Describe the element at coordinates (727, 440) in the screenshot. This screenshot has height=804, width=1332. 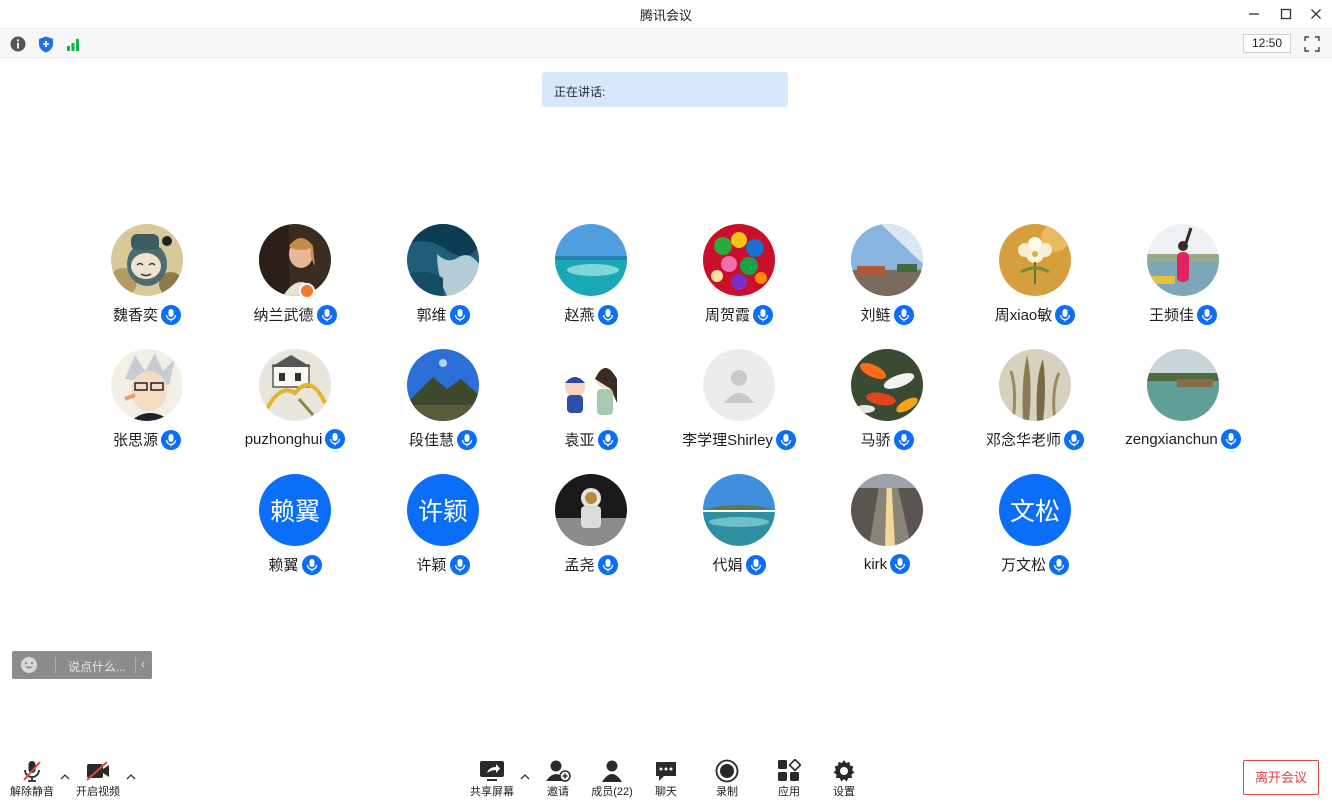
I see `participant-name: 李学理Shirley` at that location.